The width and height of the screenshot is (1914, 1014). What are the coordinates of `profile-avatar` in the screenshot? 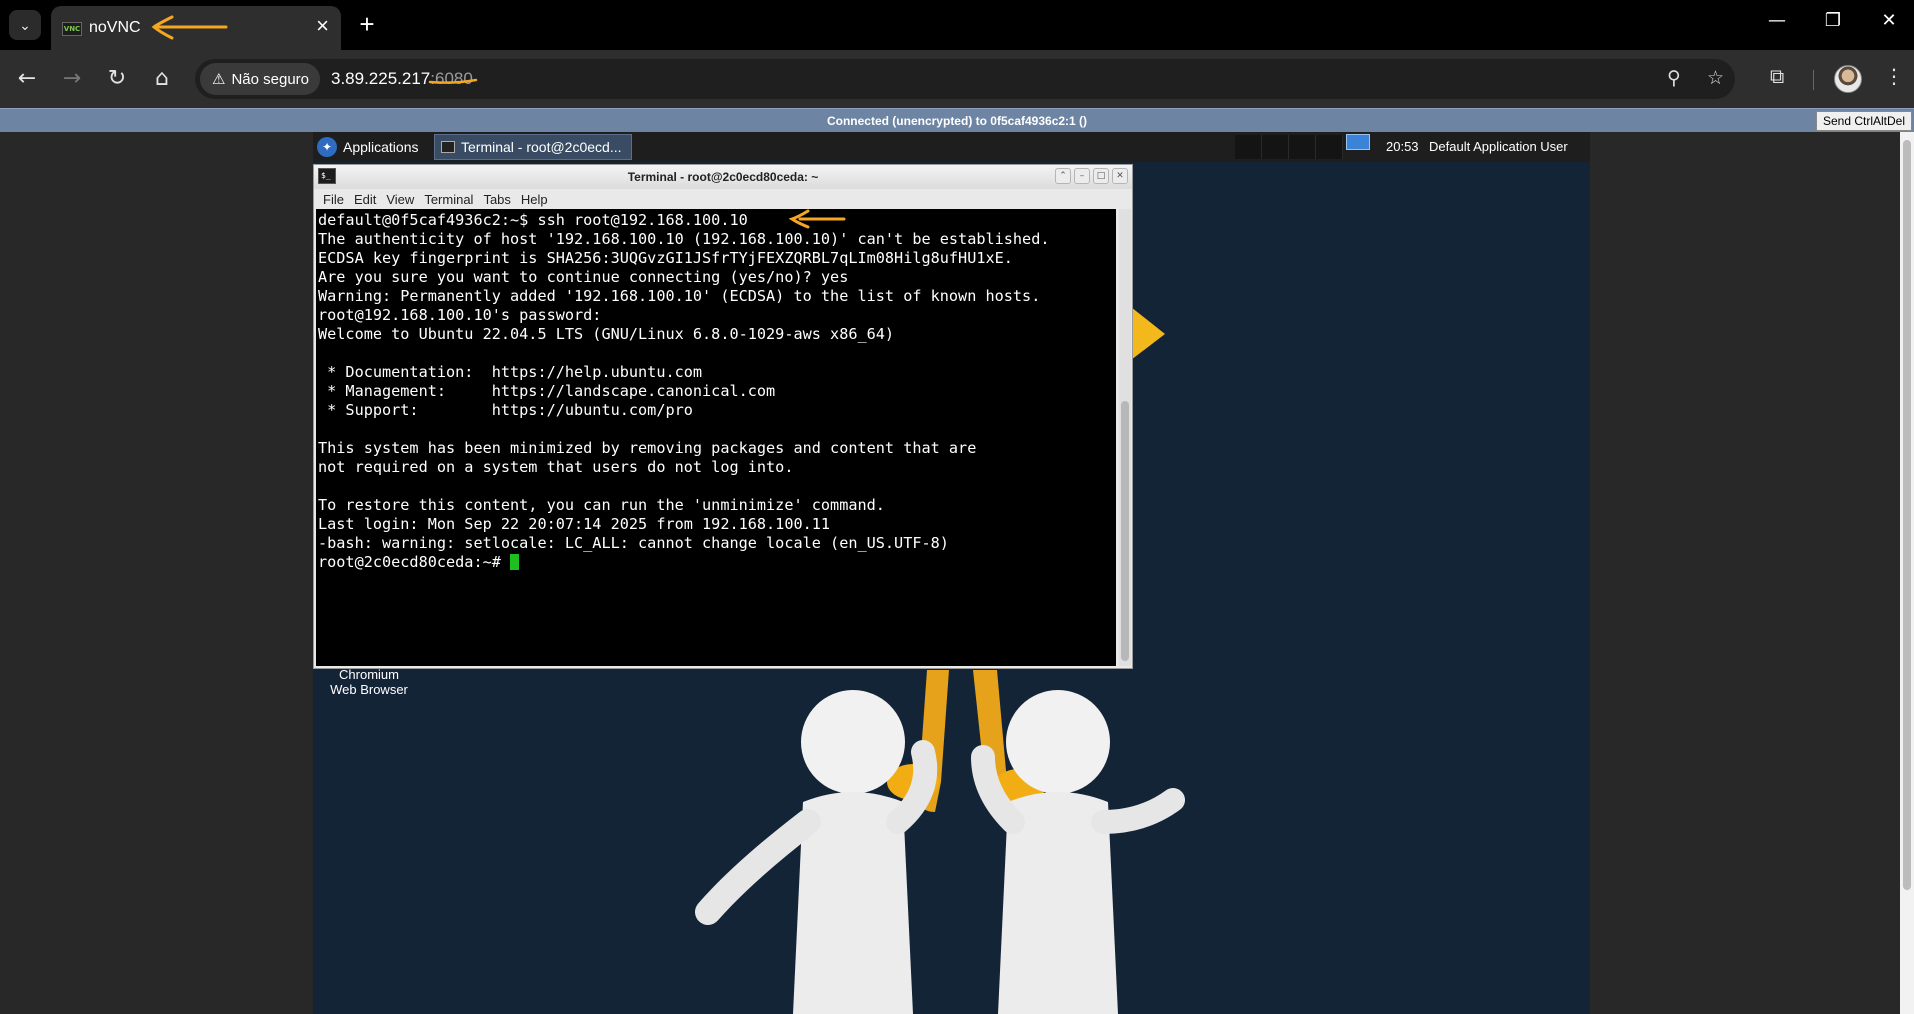 It's located at (1848, 79).